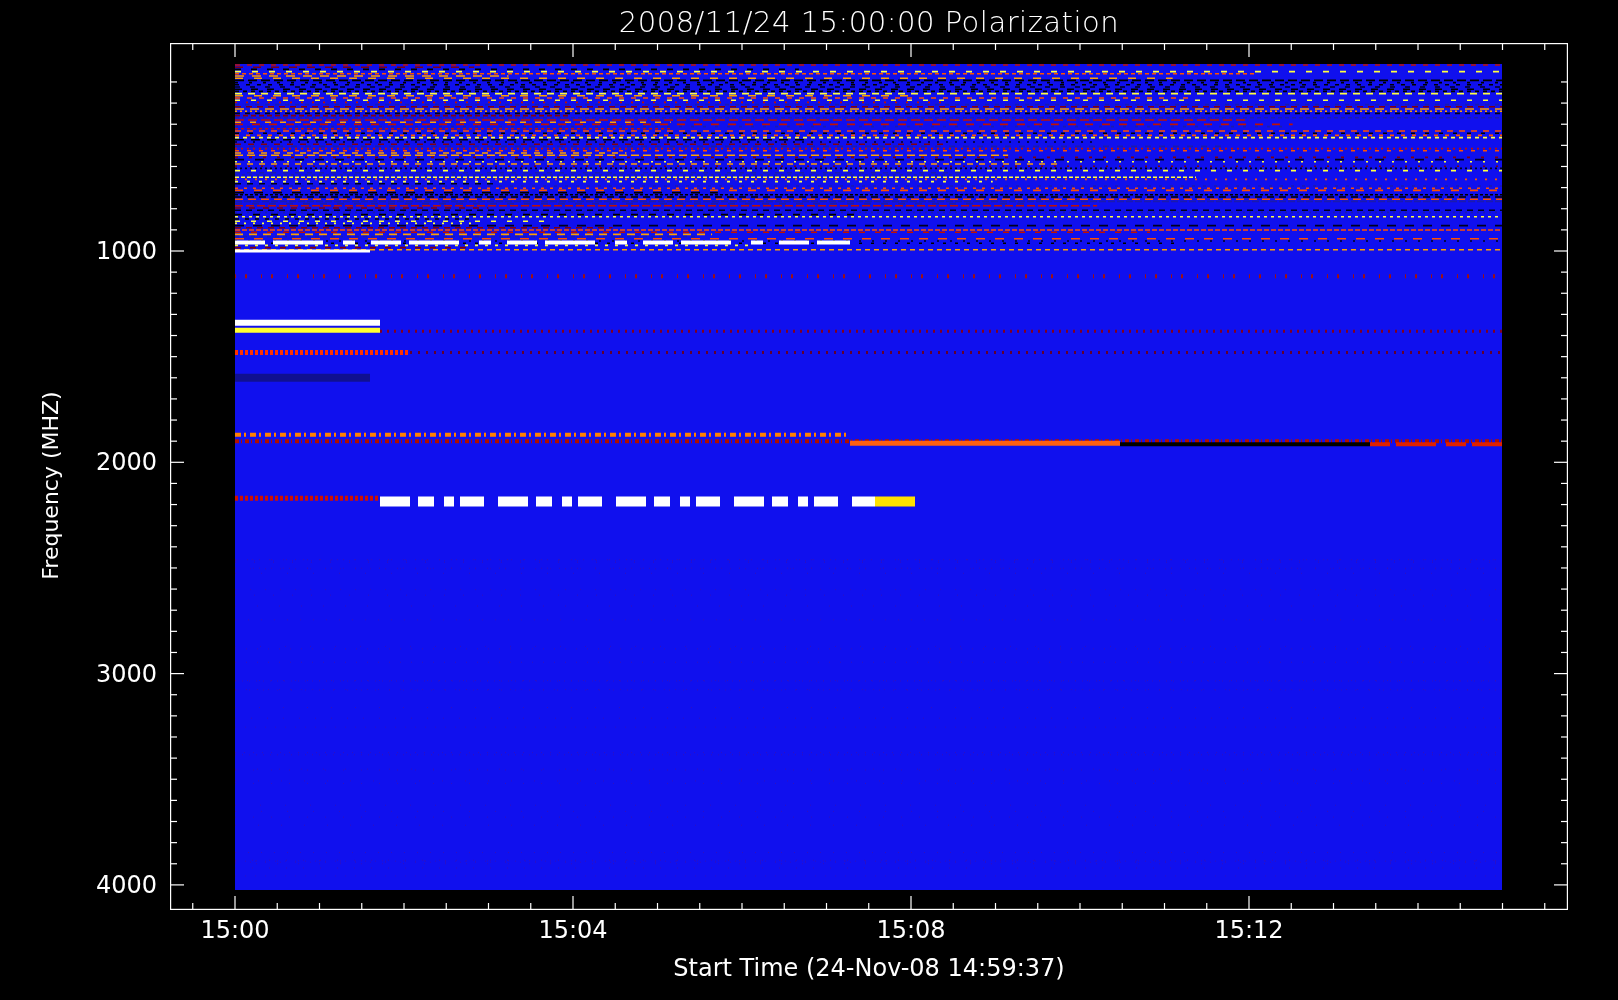  Describe the element at coordinates (869, 968) in the screenshot. I see `x-axis-label: Start Time (24-Nov-08 14:59:37)` at that location.